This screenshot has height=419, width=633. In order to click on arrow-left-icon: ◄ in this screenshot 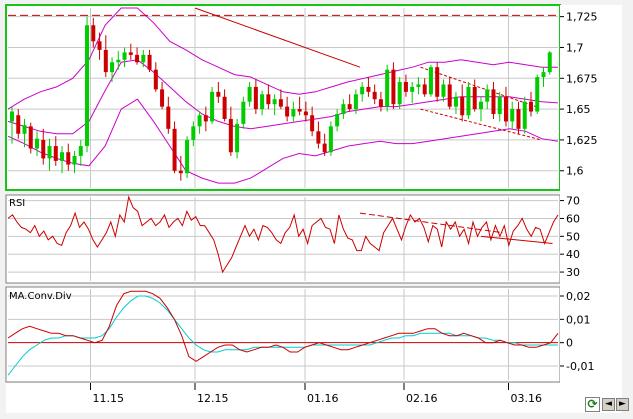, I will do `click(608, 404)`.